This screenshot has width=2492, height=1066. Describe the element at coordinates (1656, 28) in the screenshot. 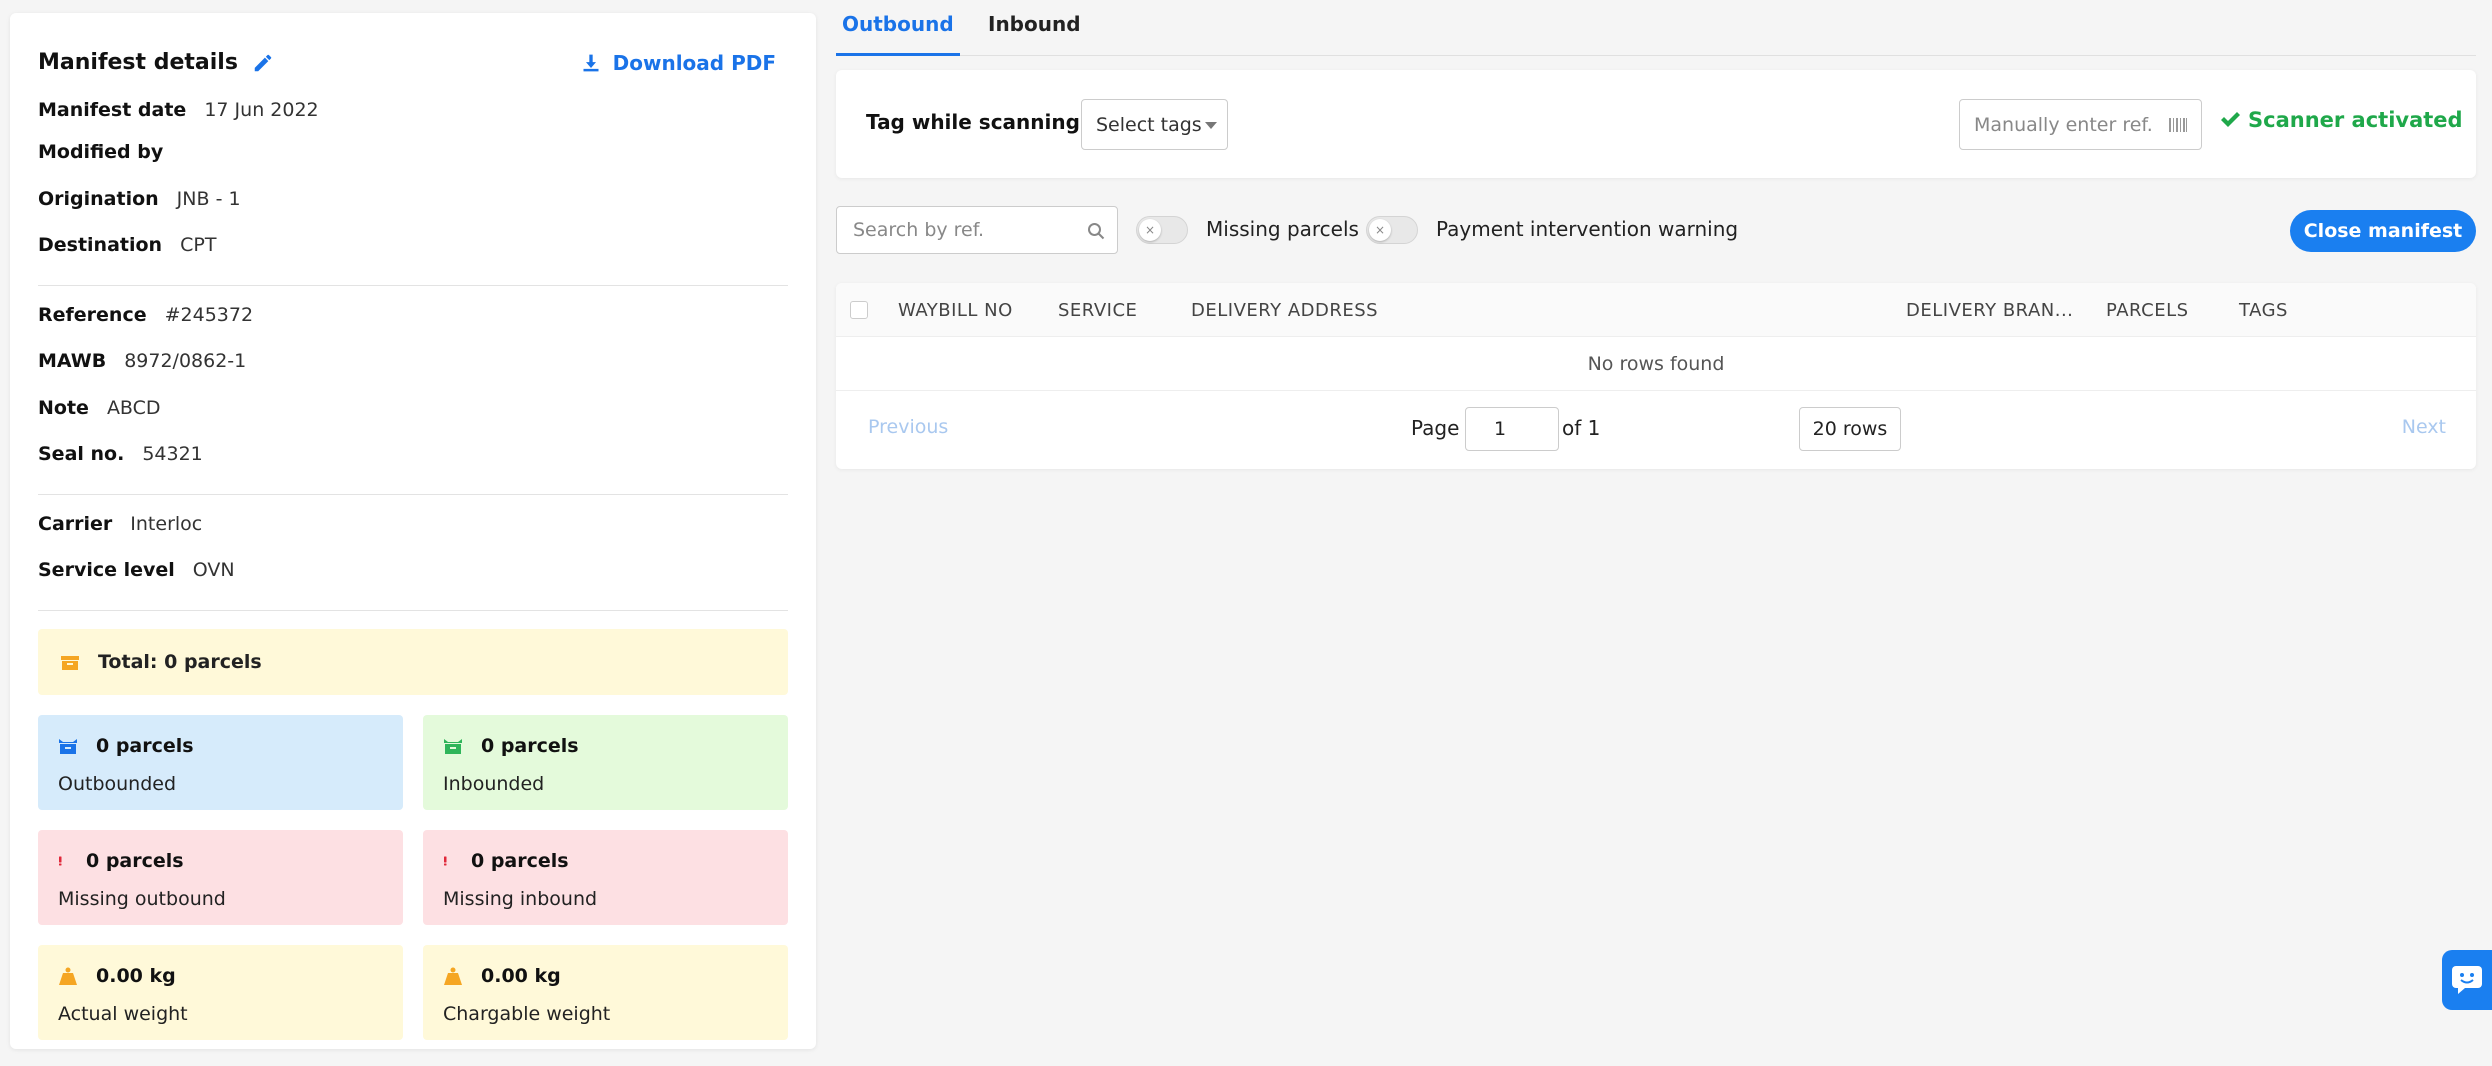

I see `direction-tabs: Outbound Inbound` at that location.